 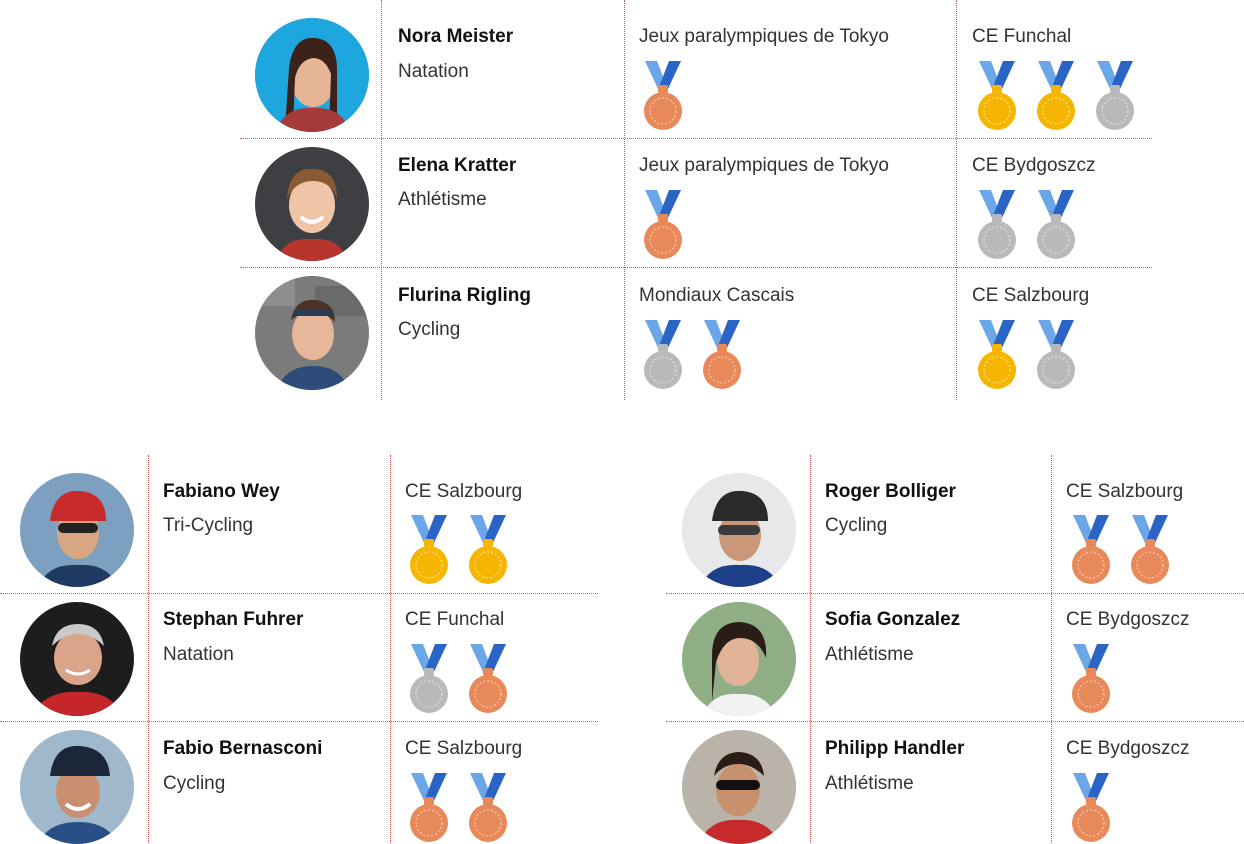 I want to click on athlete-row-philipp-handler: Philipp Handler Athlétisme CE Bydgoszcz, so click(x=955, y=783).